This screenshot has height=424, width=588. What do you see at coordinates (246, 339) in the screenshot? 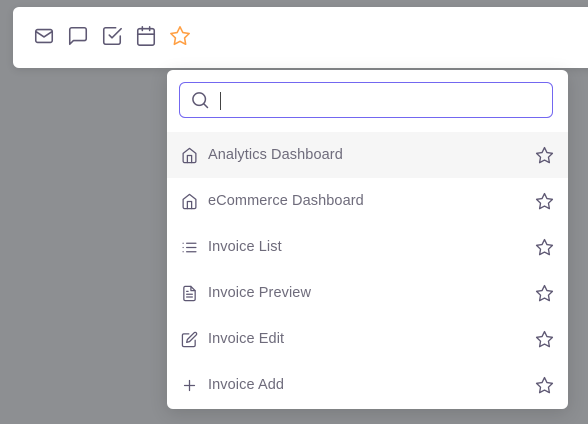
I see `result-label: Invoice Edit` at bounding box center [246, 339].